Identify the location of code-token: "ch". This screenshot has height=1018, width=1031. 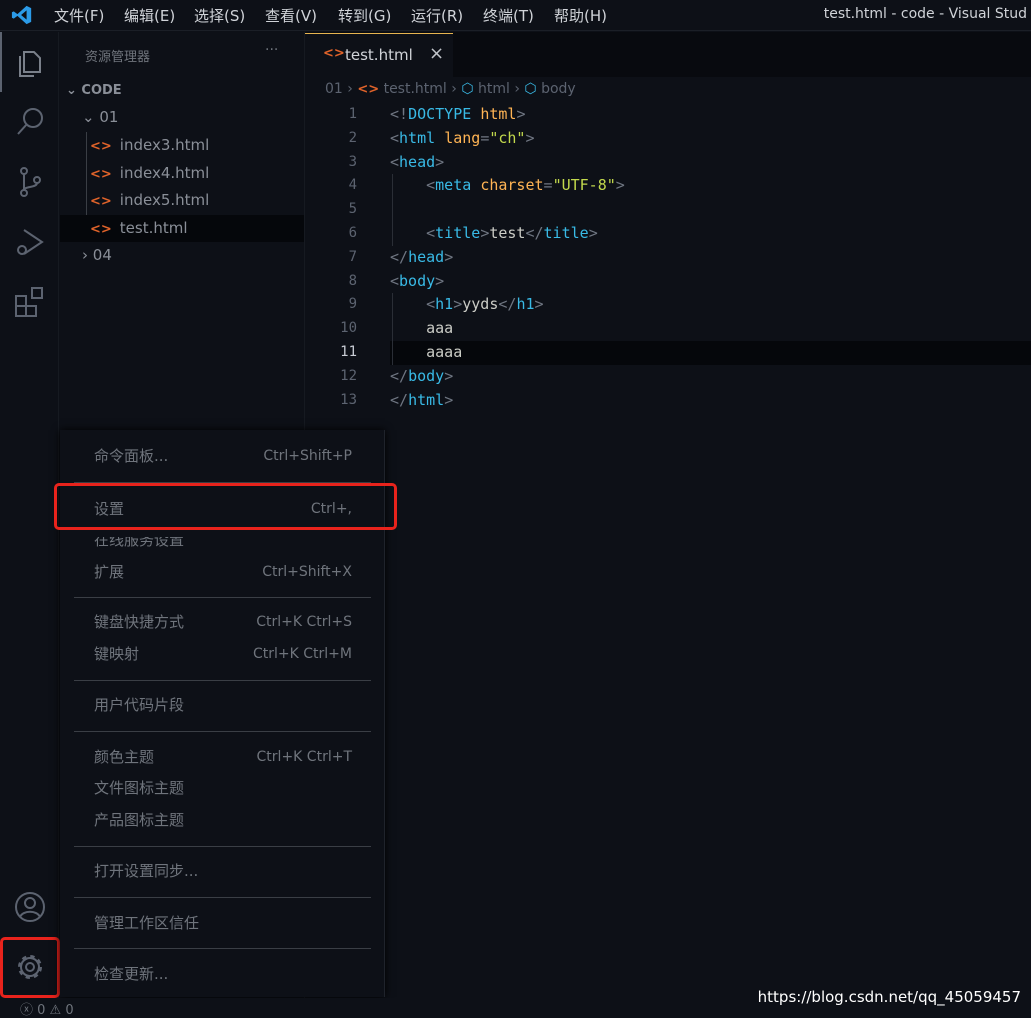
(507, 137).